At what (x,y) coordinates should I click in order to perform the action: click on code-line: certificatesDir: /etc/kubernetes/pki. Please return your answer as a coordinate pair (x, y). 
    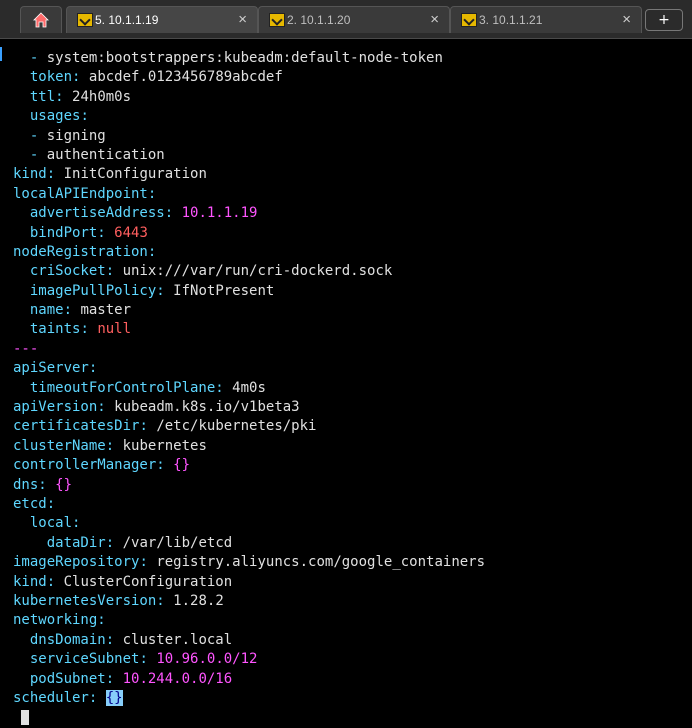
    Looking at the image, I should click on (249, 426).